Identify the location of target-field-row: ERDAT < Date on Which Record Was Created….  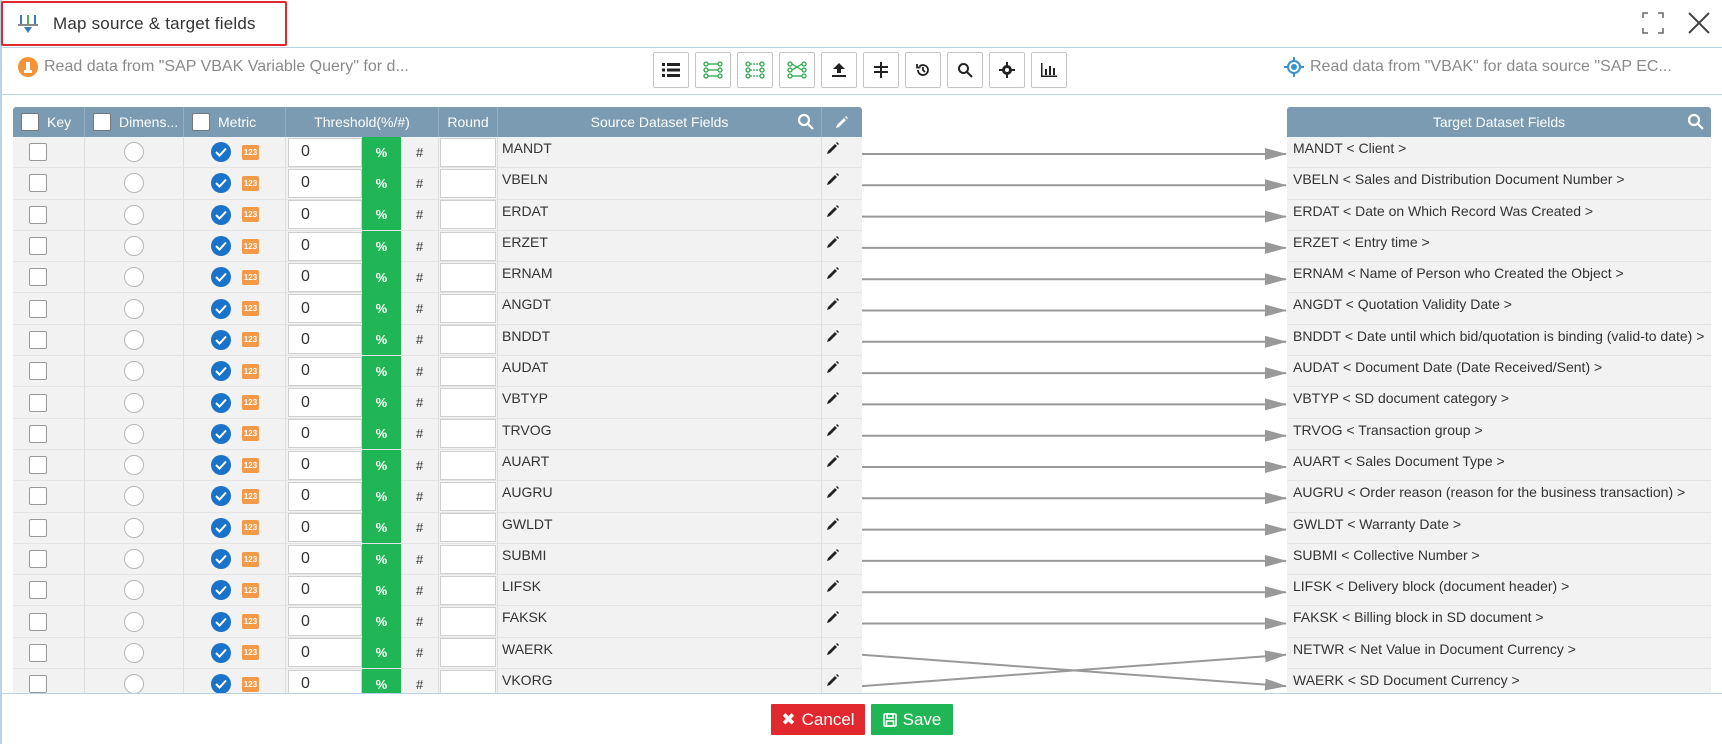
(1499, 215).